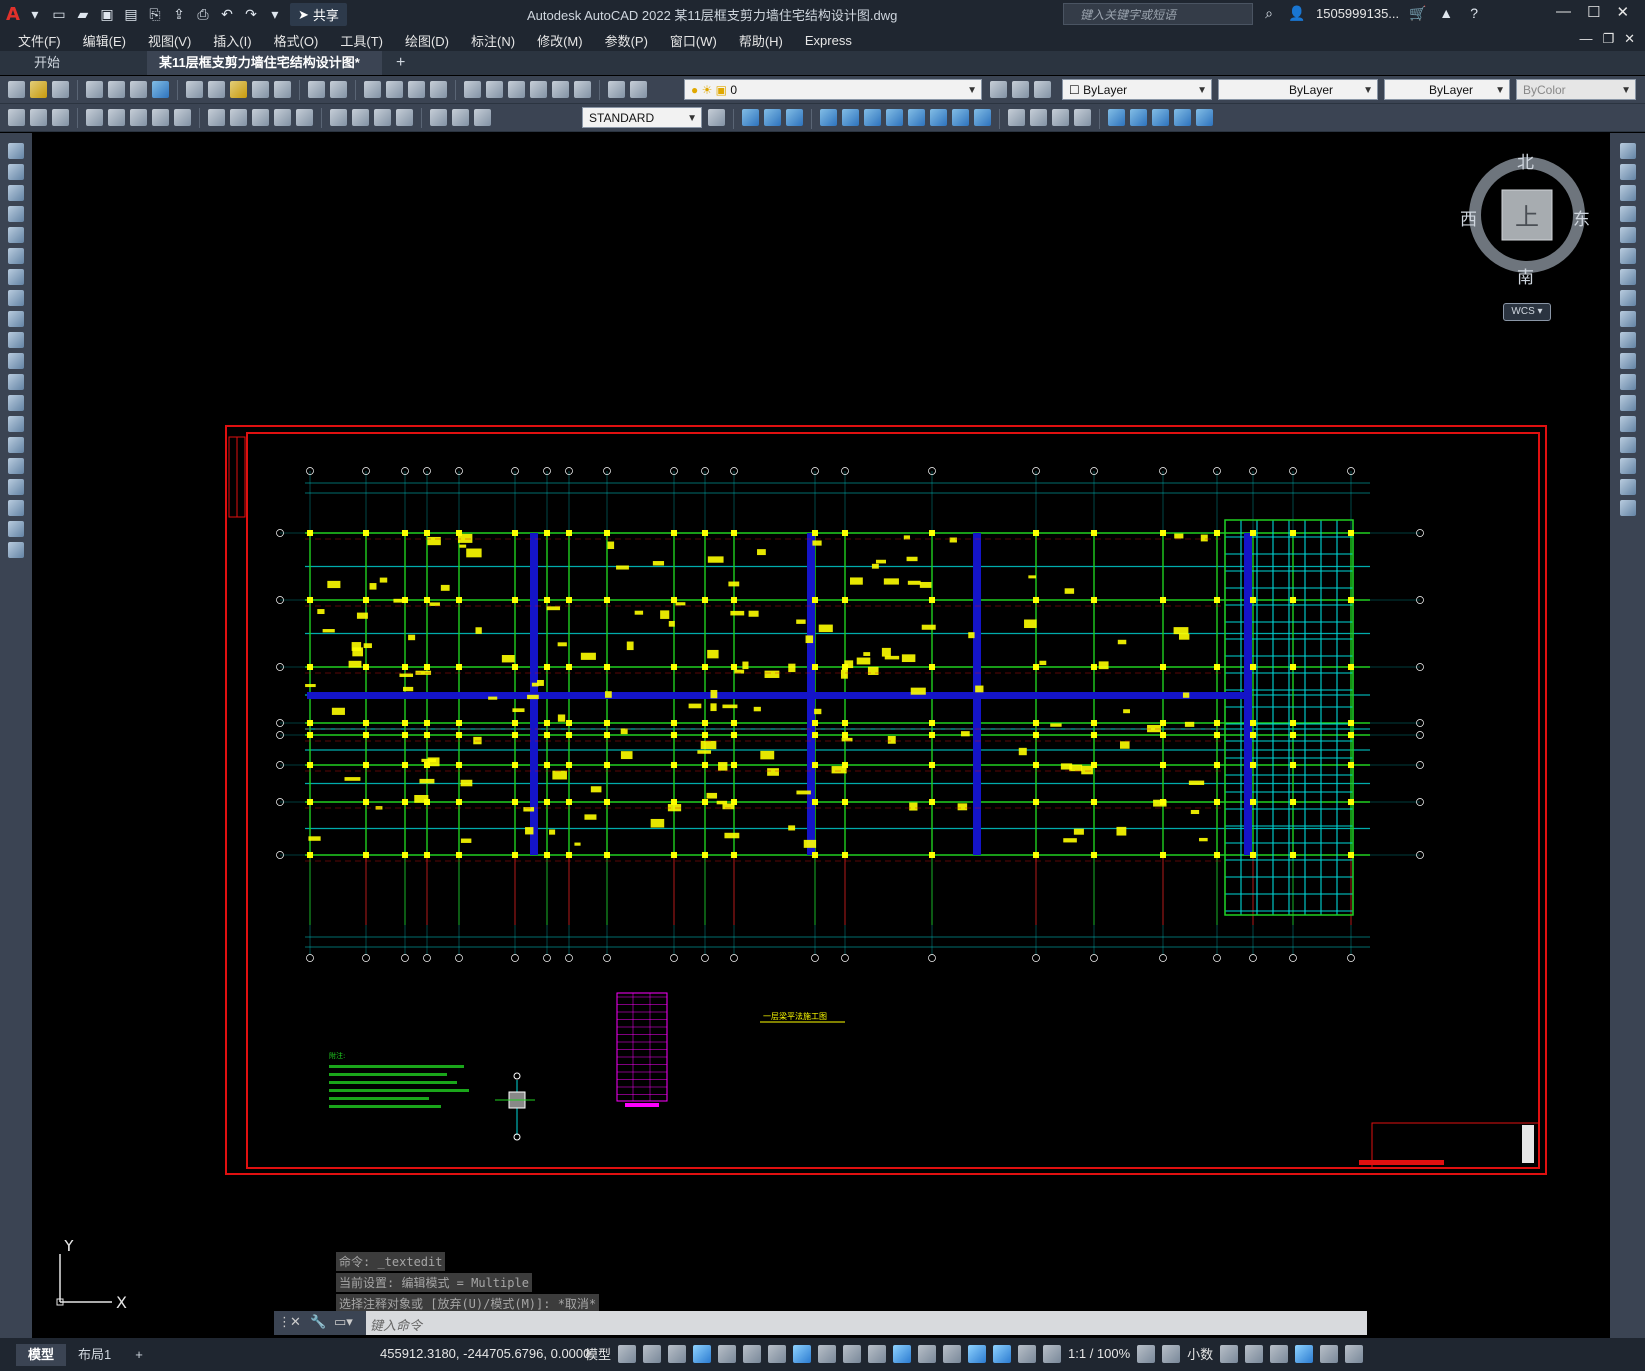 Image resolution: width=1645 pixels, height=1371 pixels. I want to click on offset-icon, so click(1627, 214).